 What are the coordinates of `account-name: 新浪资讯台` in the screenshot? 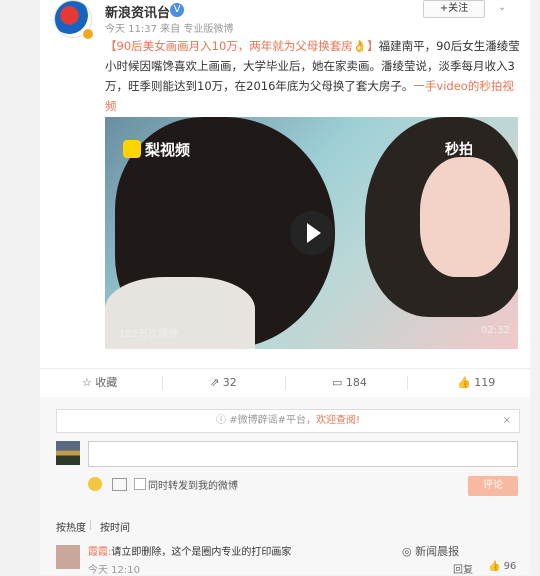 It's located at (137, 11).